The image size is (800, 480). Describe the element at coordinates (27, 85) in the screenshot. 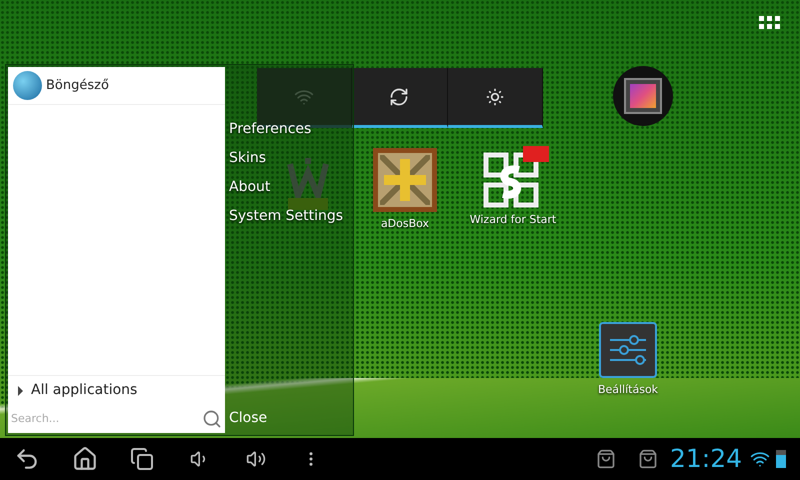

I see `globe-icon` at that location.